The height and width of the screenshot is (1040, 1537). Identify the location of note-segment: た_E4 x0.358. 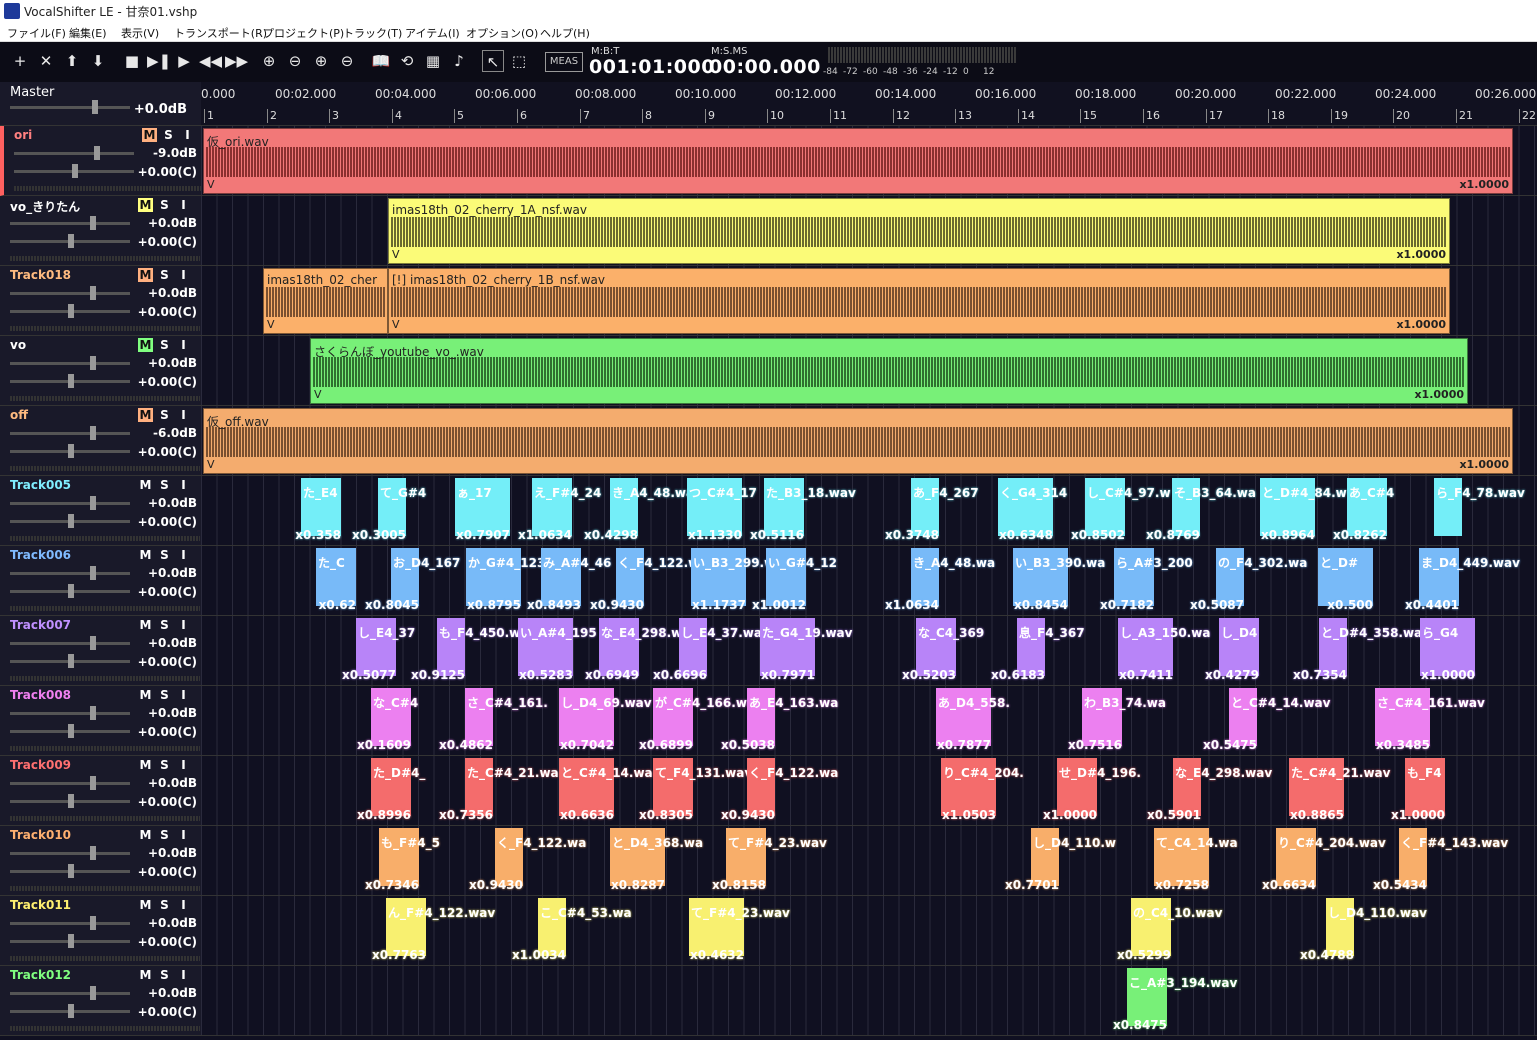
(318, 511).